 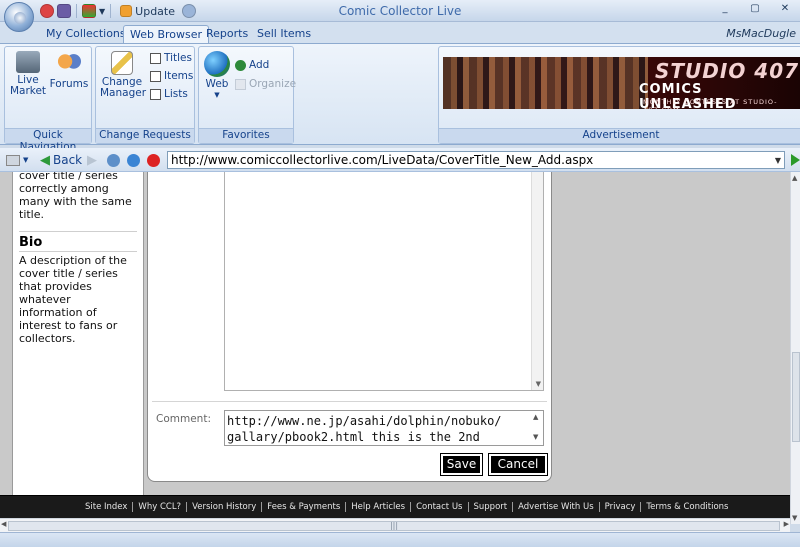 What do you see at coordinates (461, 464) in the screenshot?
I see `save-button: Save` at bounding box center [461, 464].